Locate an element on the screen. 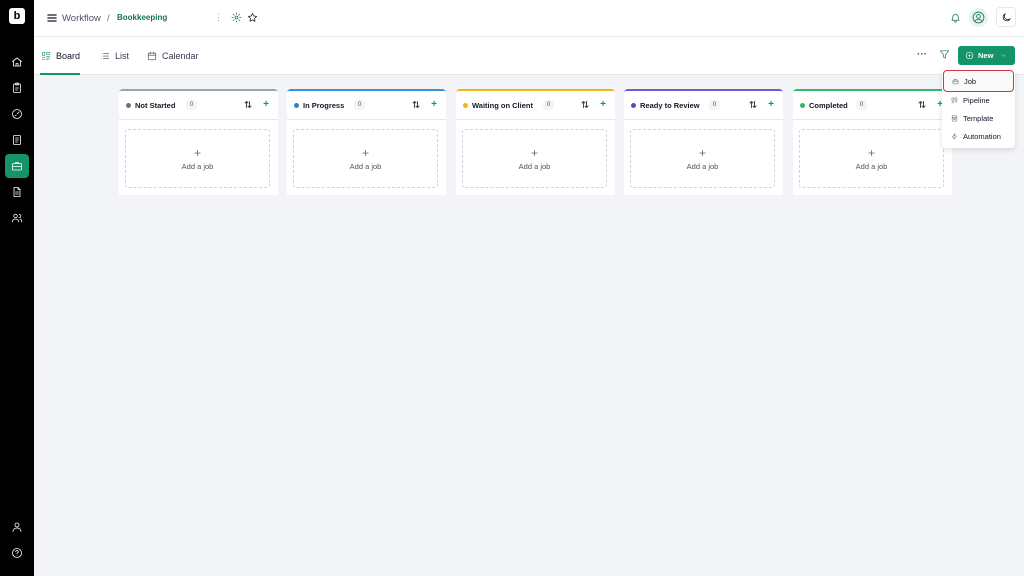  new-button-label: New is located at coordinates (986, 55).